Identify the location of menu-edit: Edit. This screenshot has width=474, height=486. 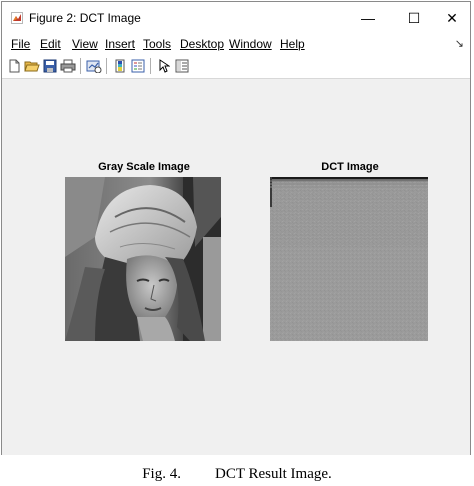
(50, 44).